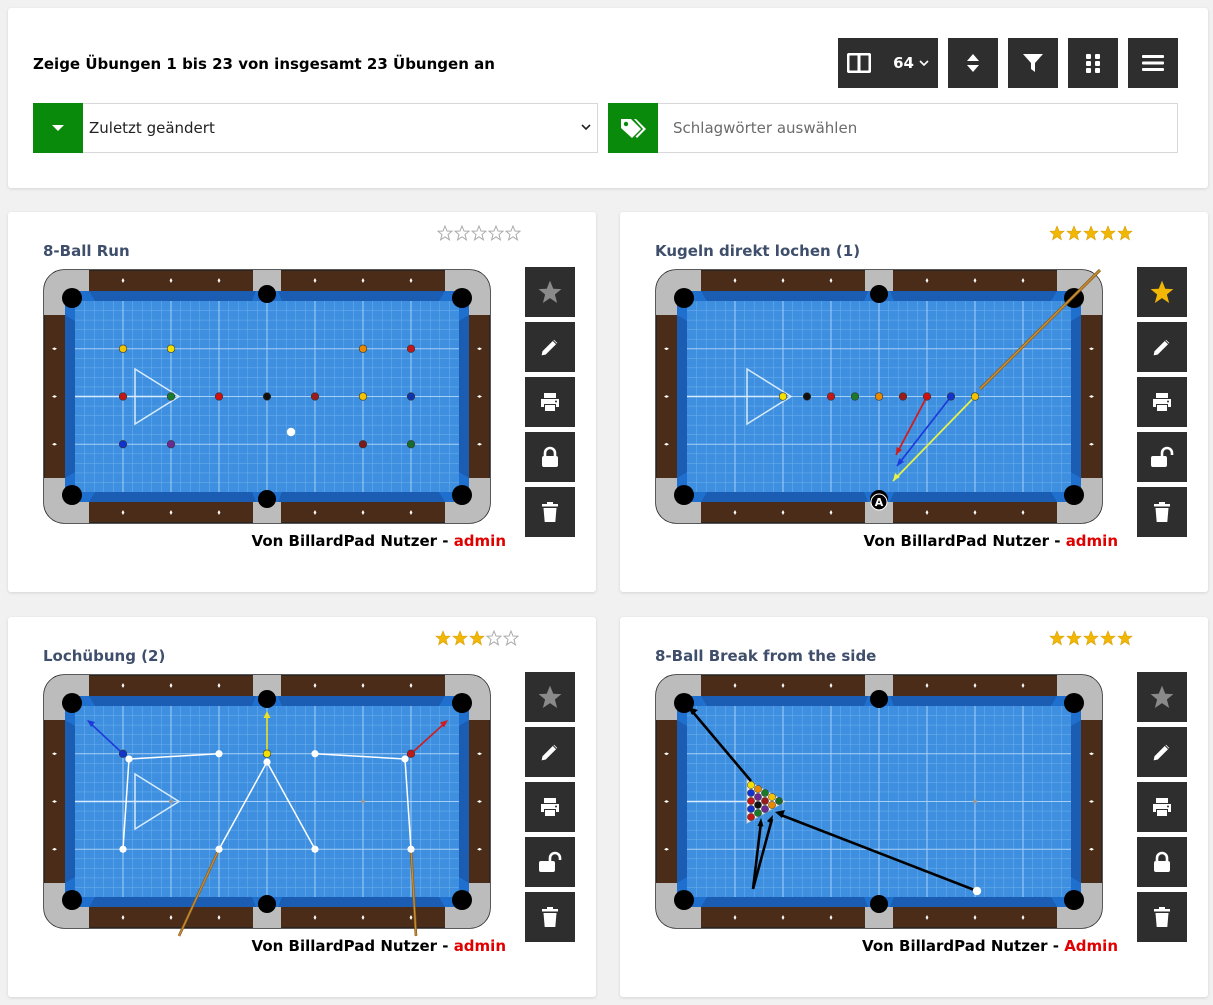 This screenshot has width=1213, height=1005. What do you see at coordinates (58, 128) in the screenshot?
I see `sort-select-caret` at bounding box center [58, 128].